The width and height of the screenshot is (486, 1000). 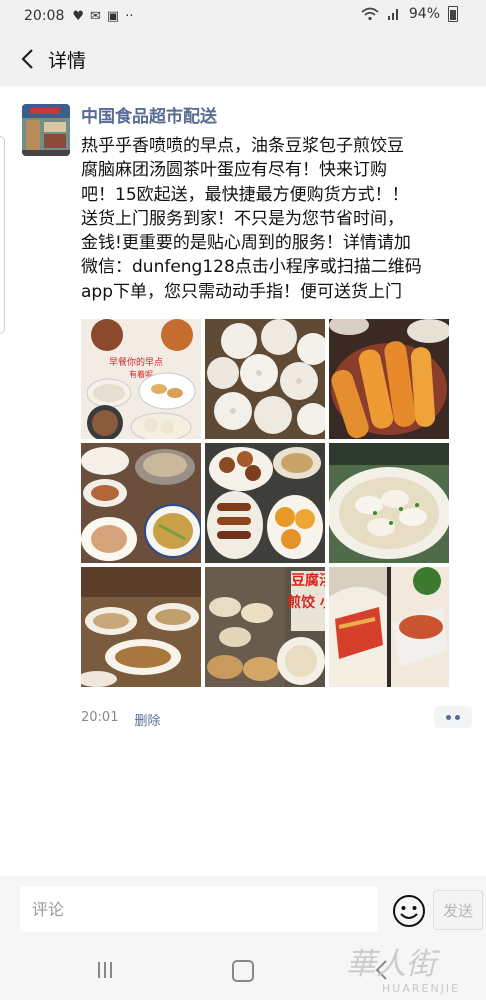 I want to click on photo-fried-snacks, so click(x=265, y=503).